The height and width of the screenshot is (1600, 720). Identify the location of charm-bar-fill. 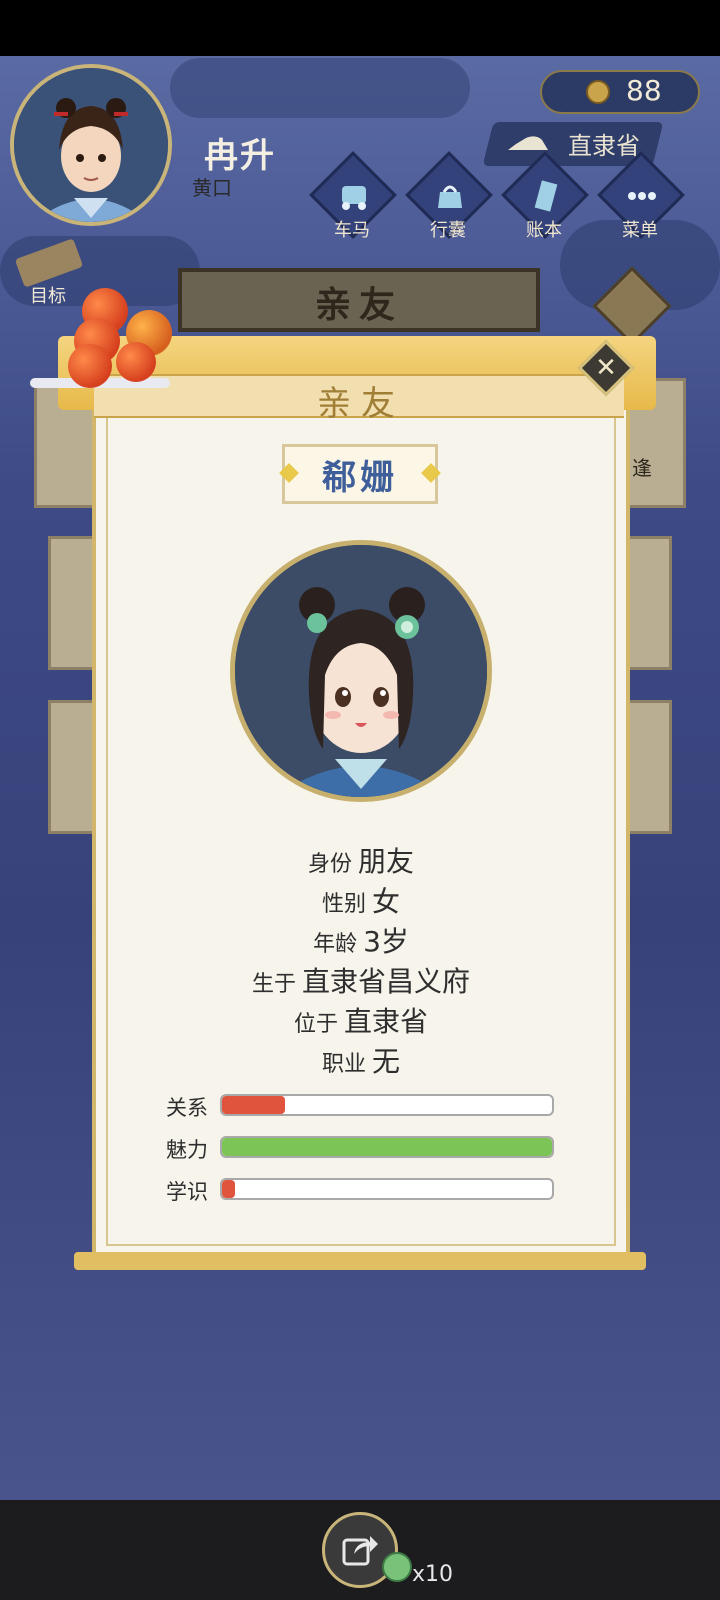
(387, 1147).